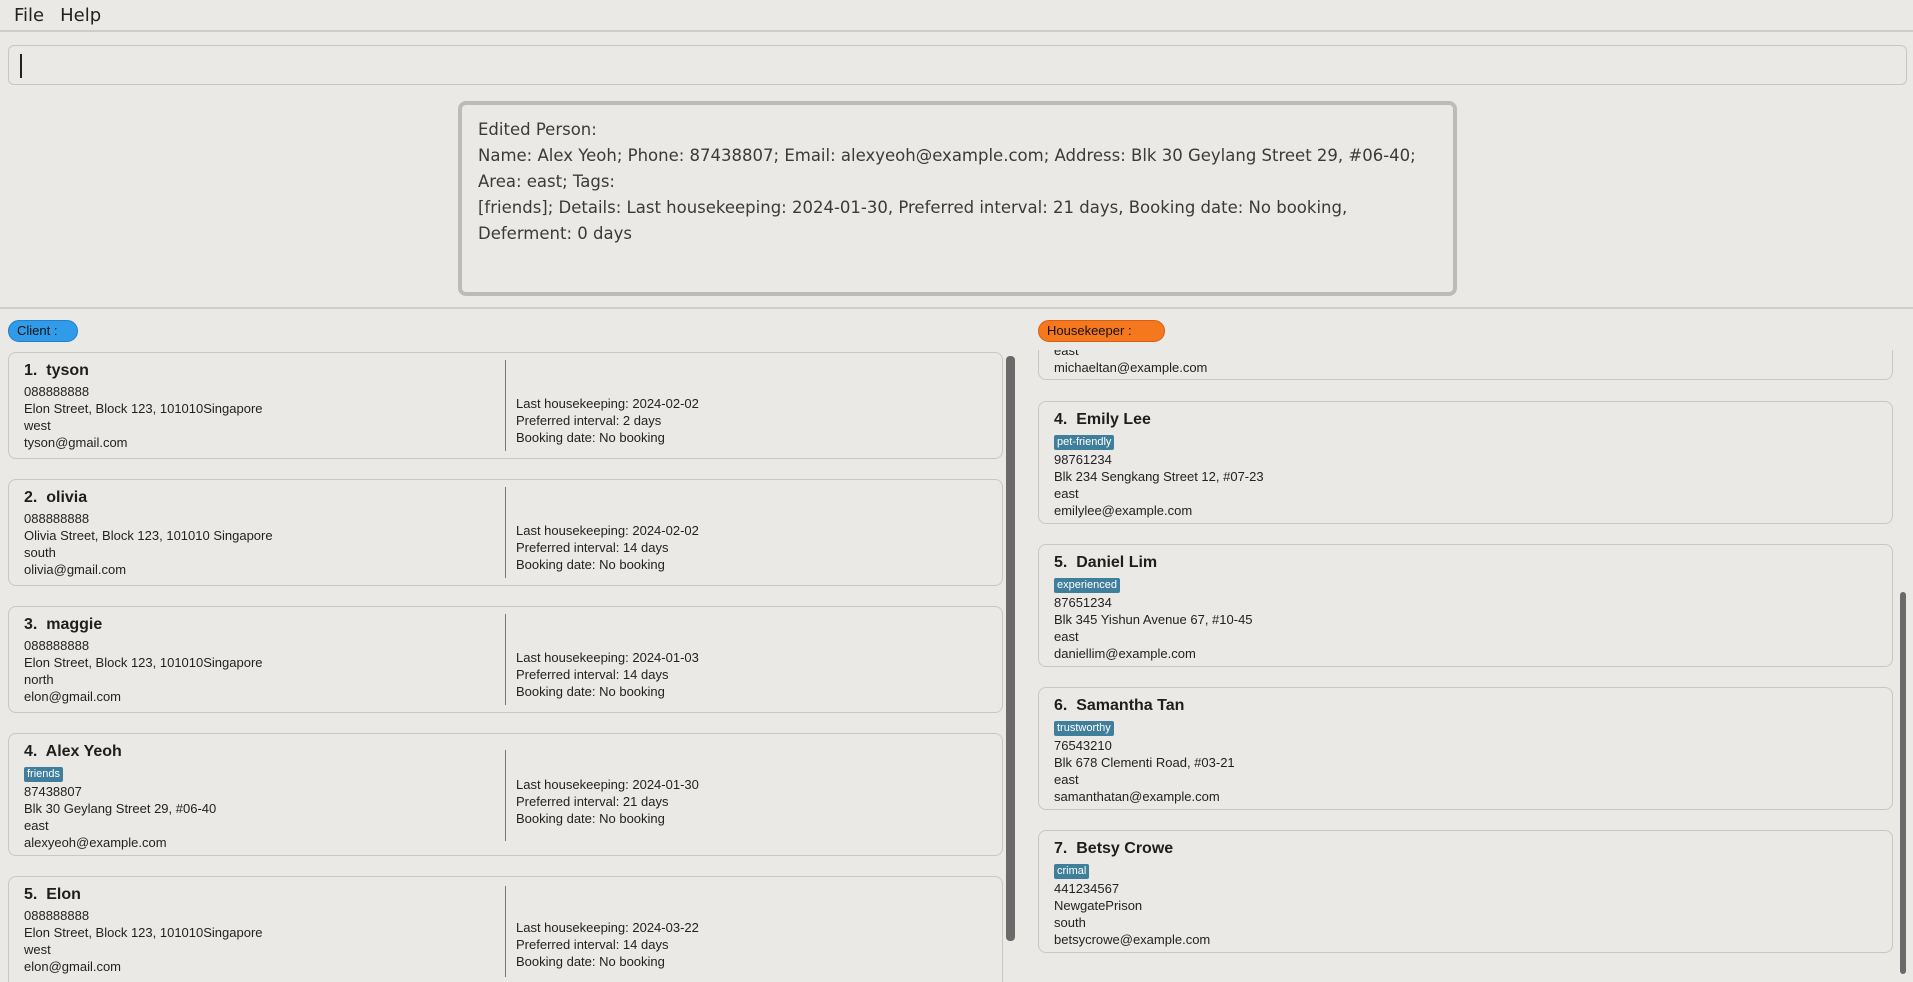  I want to click on housekeeper-address: Blk 345 Yishun Avenue 67, #10-45, so click(1153, 619).